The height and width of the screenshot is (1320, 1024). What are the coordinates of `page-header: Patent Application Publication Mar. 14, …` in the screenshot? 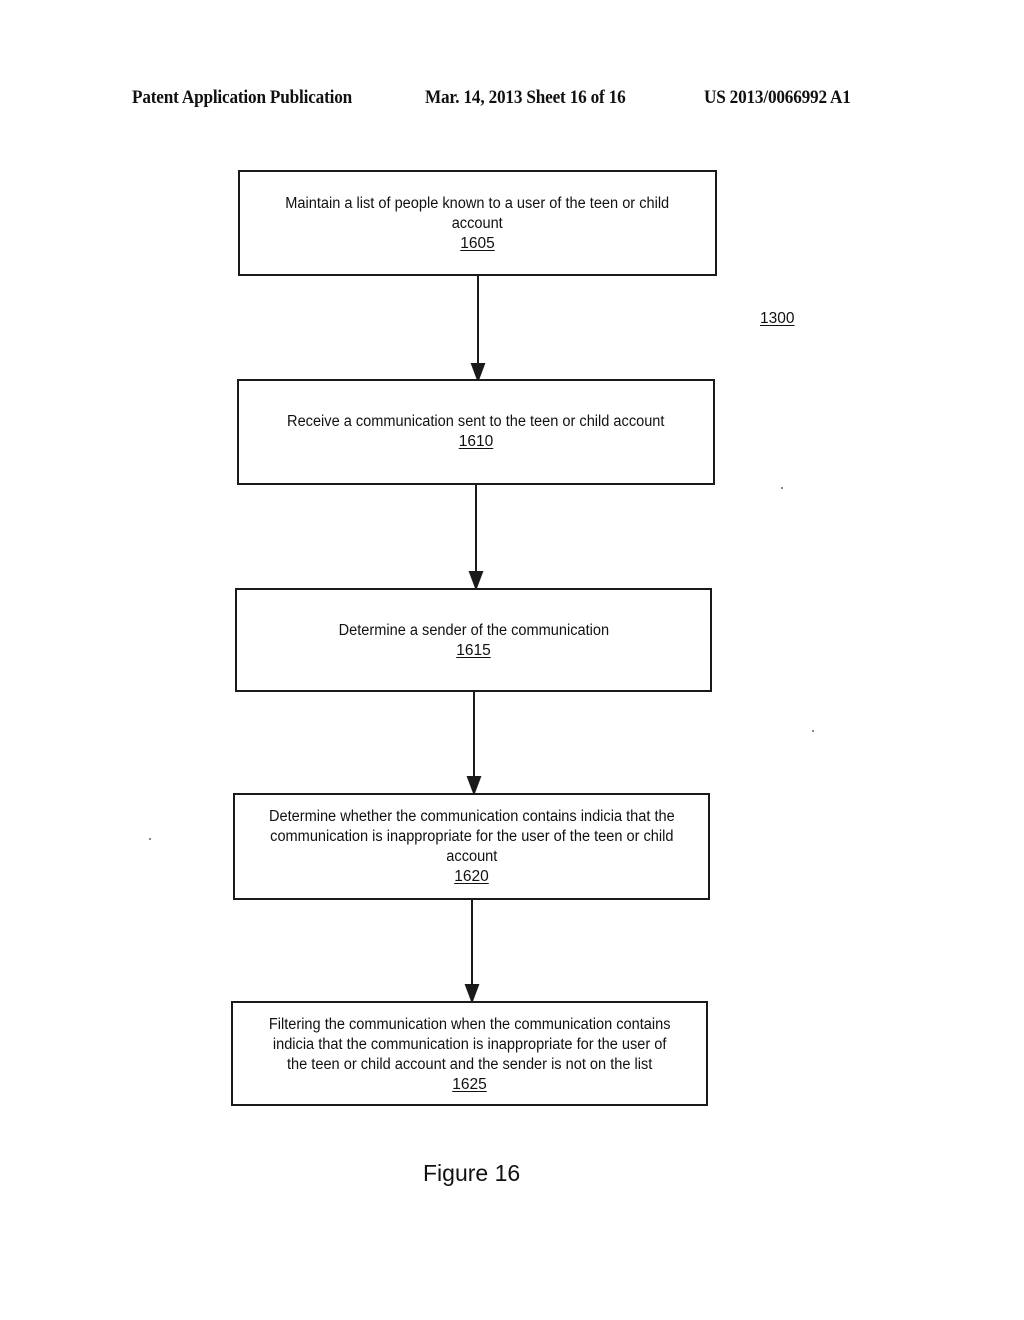 It's located at (491, 100).